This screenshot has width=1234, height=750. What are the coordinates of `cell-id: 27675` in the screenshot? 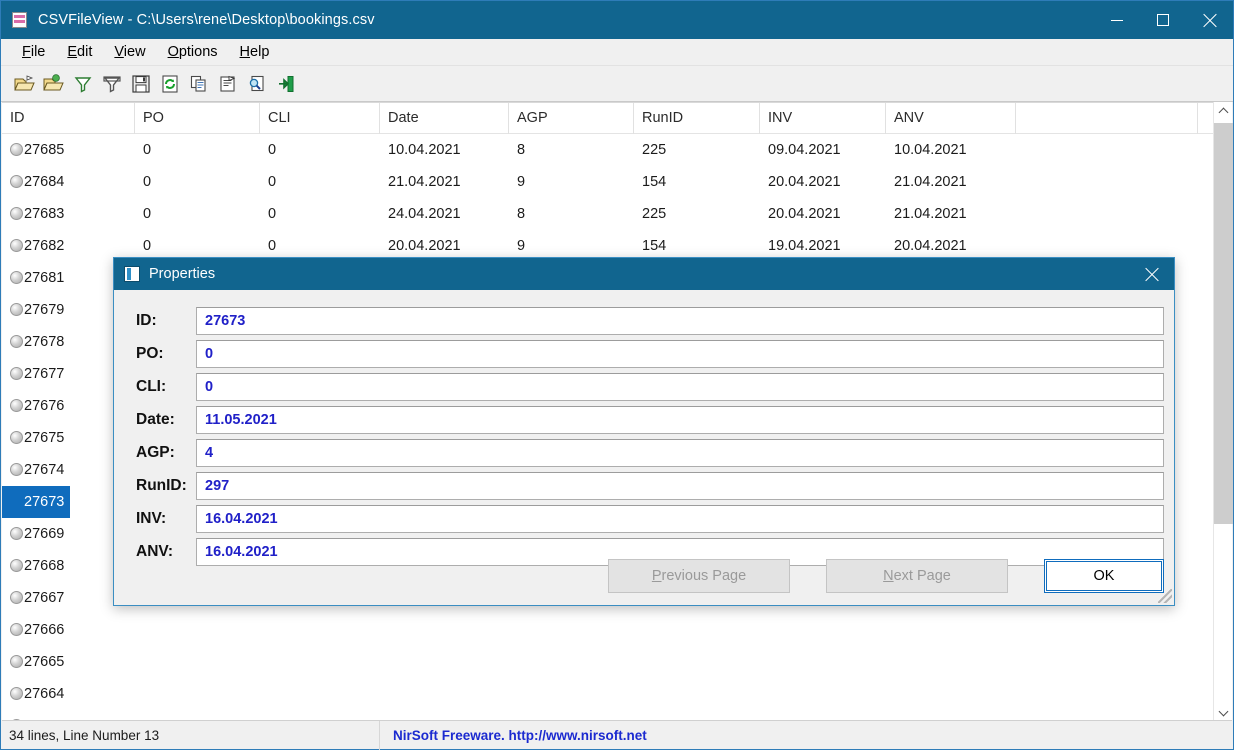 It's located at (44, 438).